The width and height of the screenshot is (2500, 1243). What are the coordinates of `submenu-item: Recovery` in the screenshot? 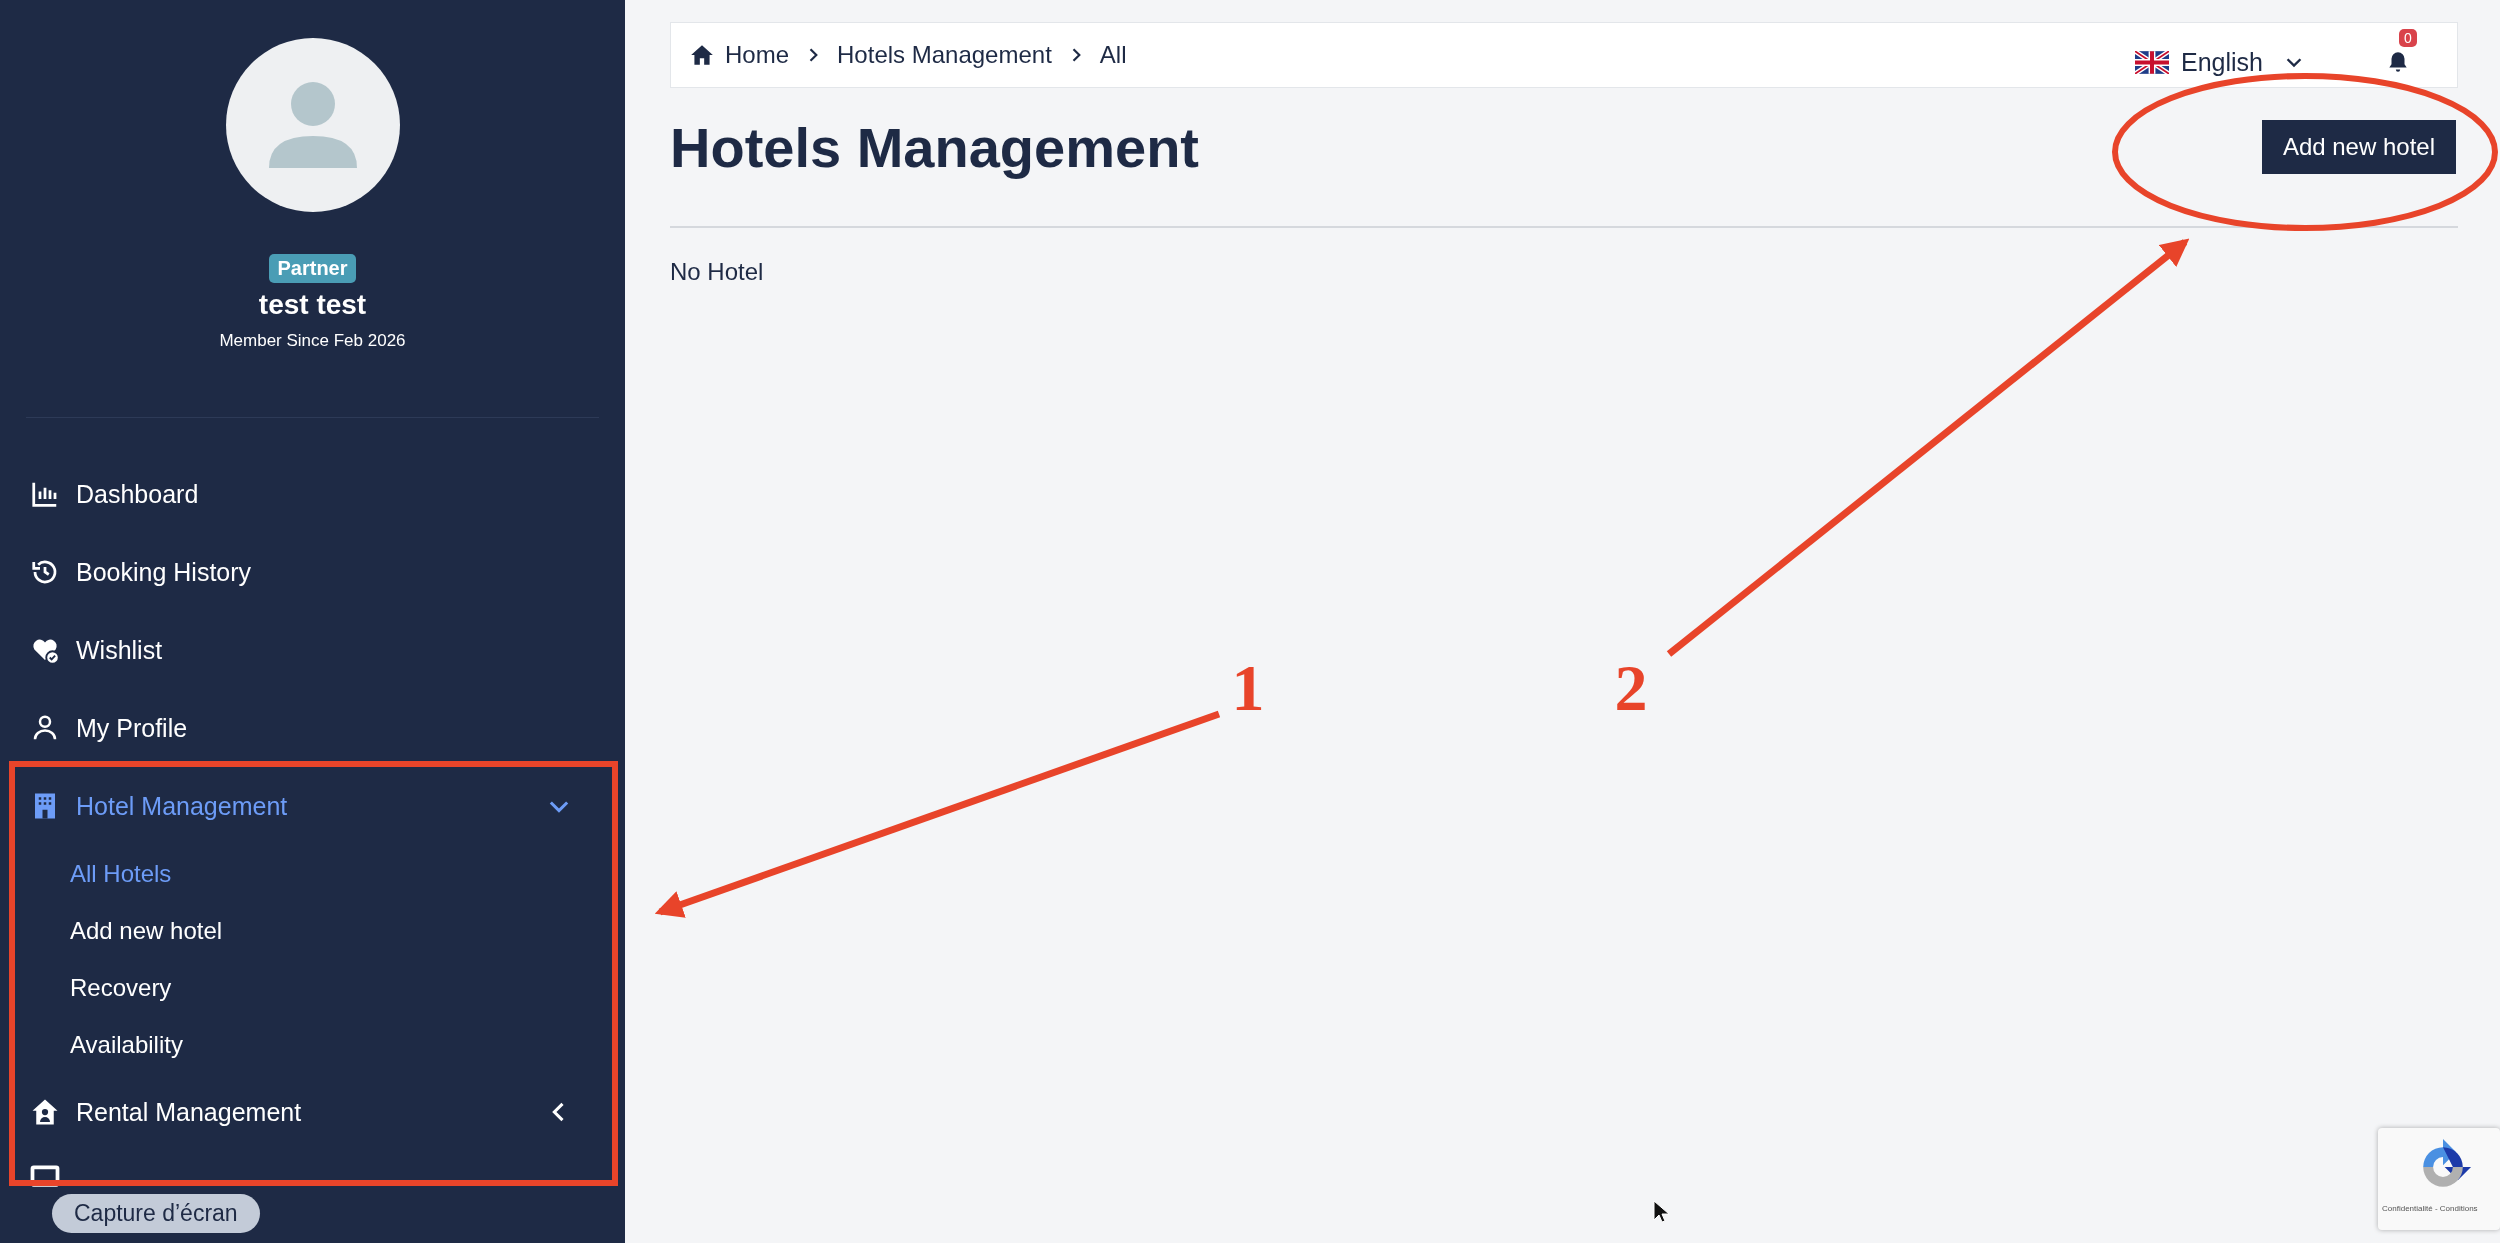 It's located at (312, 987).